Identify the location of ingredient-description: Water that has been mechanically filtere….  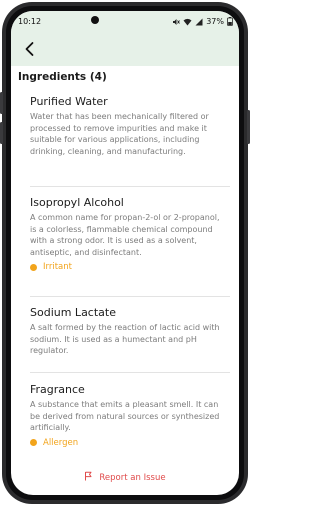
(119, 134).